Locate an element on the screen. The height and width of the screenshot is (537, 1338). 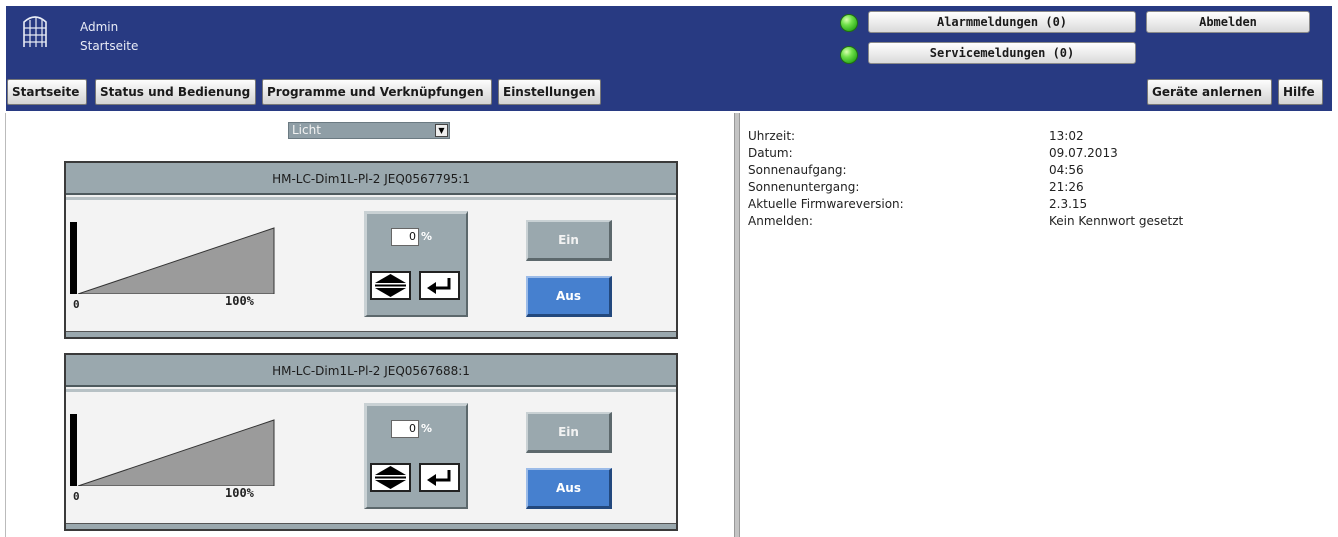
info-key: Uhrzeit: is located at coordinates (772, 136).